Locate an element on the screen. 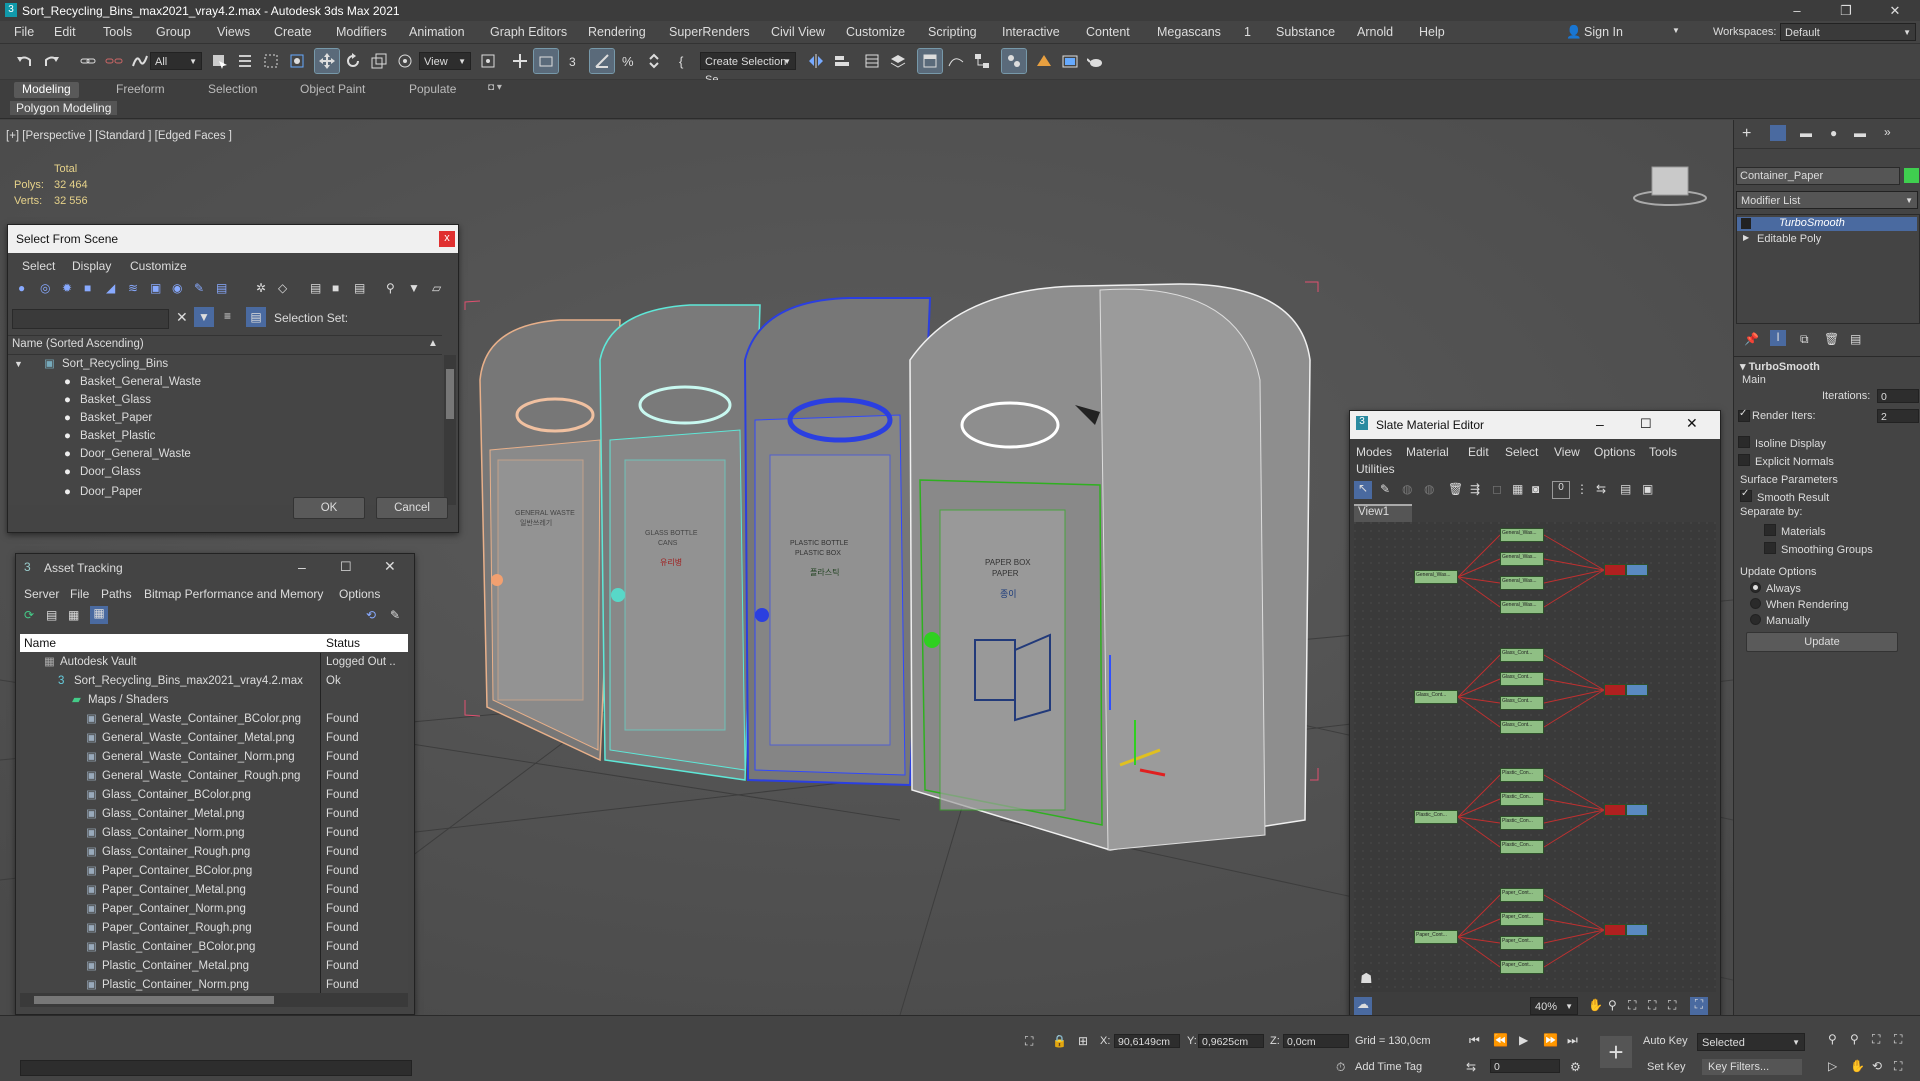 The height and width of the screenshot is (1081, 1920). link-button is located at coordinates (88, 61).